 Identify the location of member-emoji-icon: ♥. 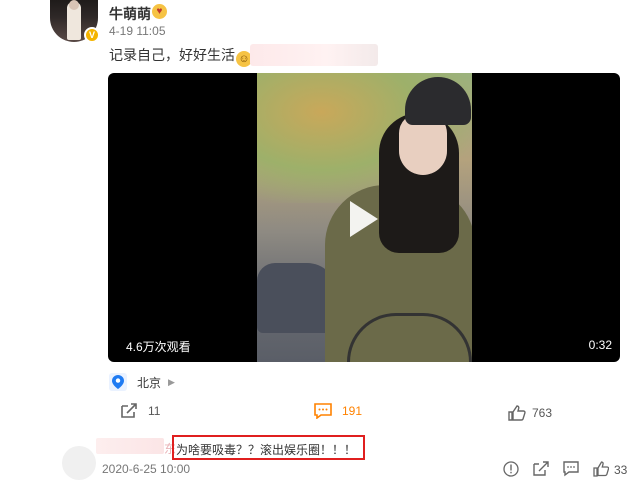
(159, 11).